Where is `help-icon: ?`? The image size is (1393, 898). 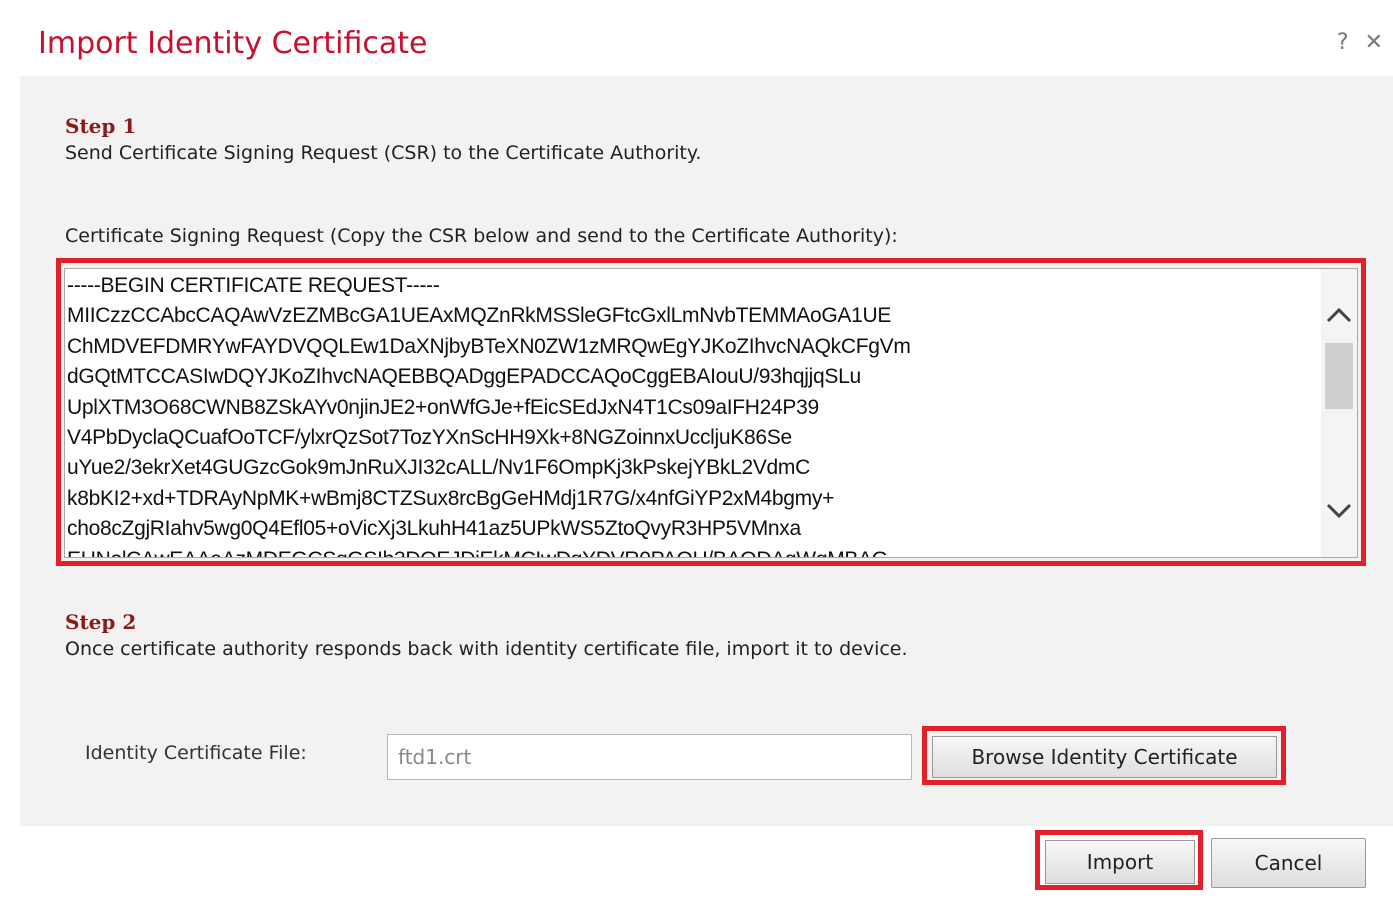
help-icon: ? is located at coordinates (1343, 42).